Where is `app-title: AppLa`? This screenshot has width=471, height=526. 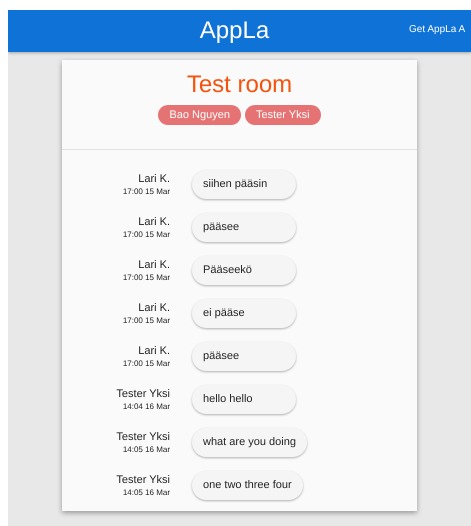
app-title: AppLa is located at coordinates (235, 31).